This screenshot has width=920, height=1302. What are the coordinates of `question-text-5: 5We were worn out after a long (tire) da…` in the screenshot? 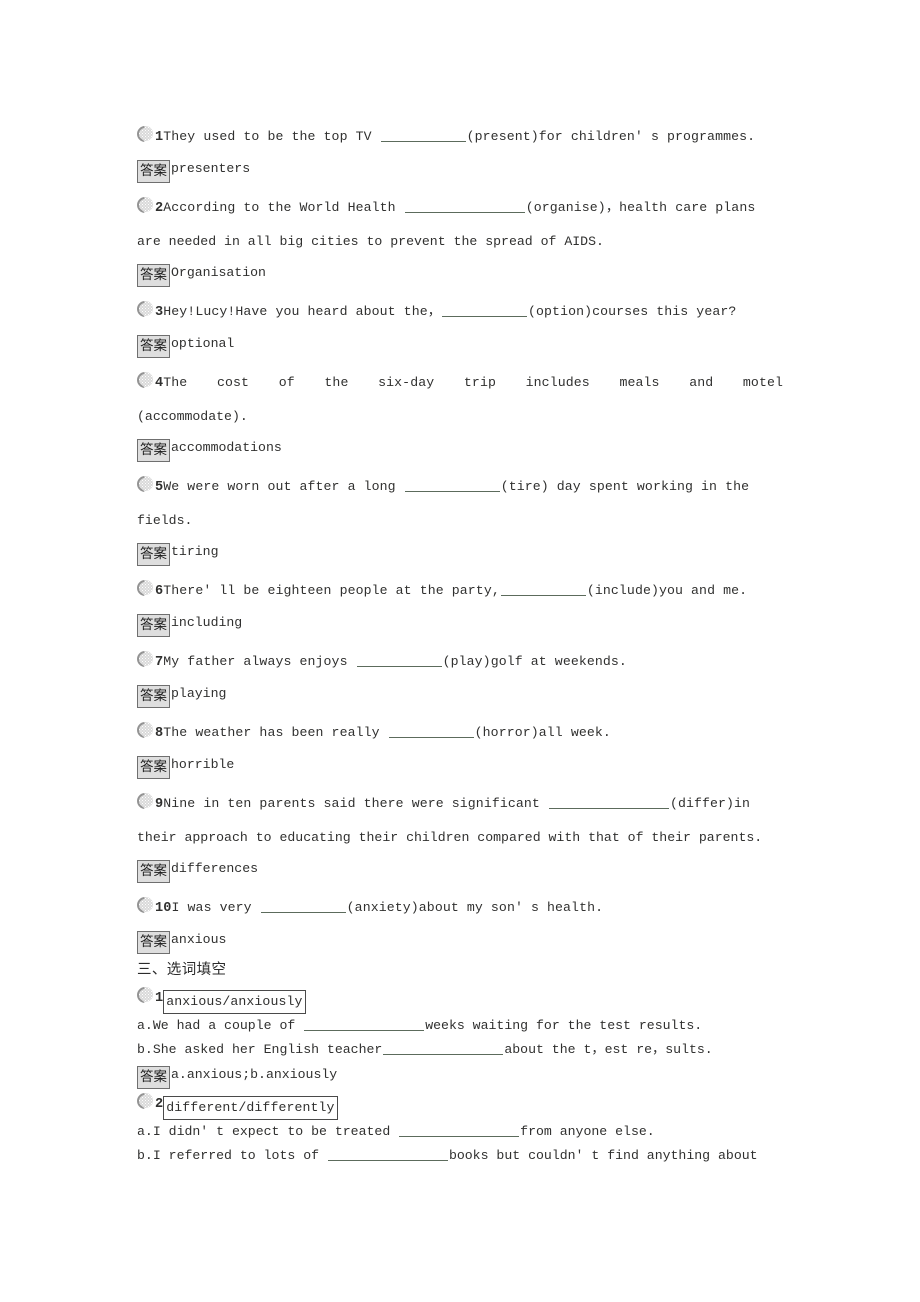 It's located at (460, 487).